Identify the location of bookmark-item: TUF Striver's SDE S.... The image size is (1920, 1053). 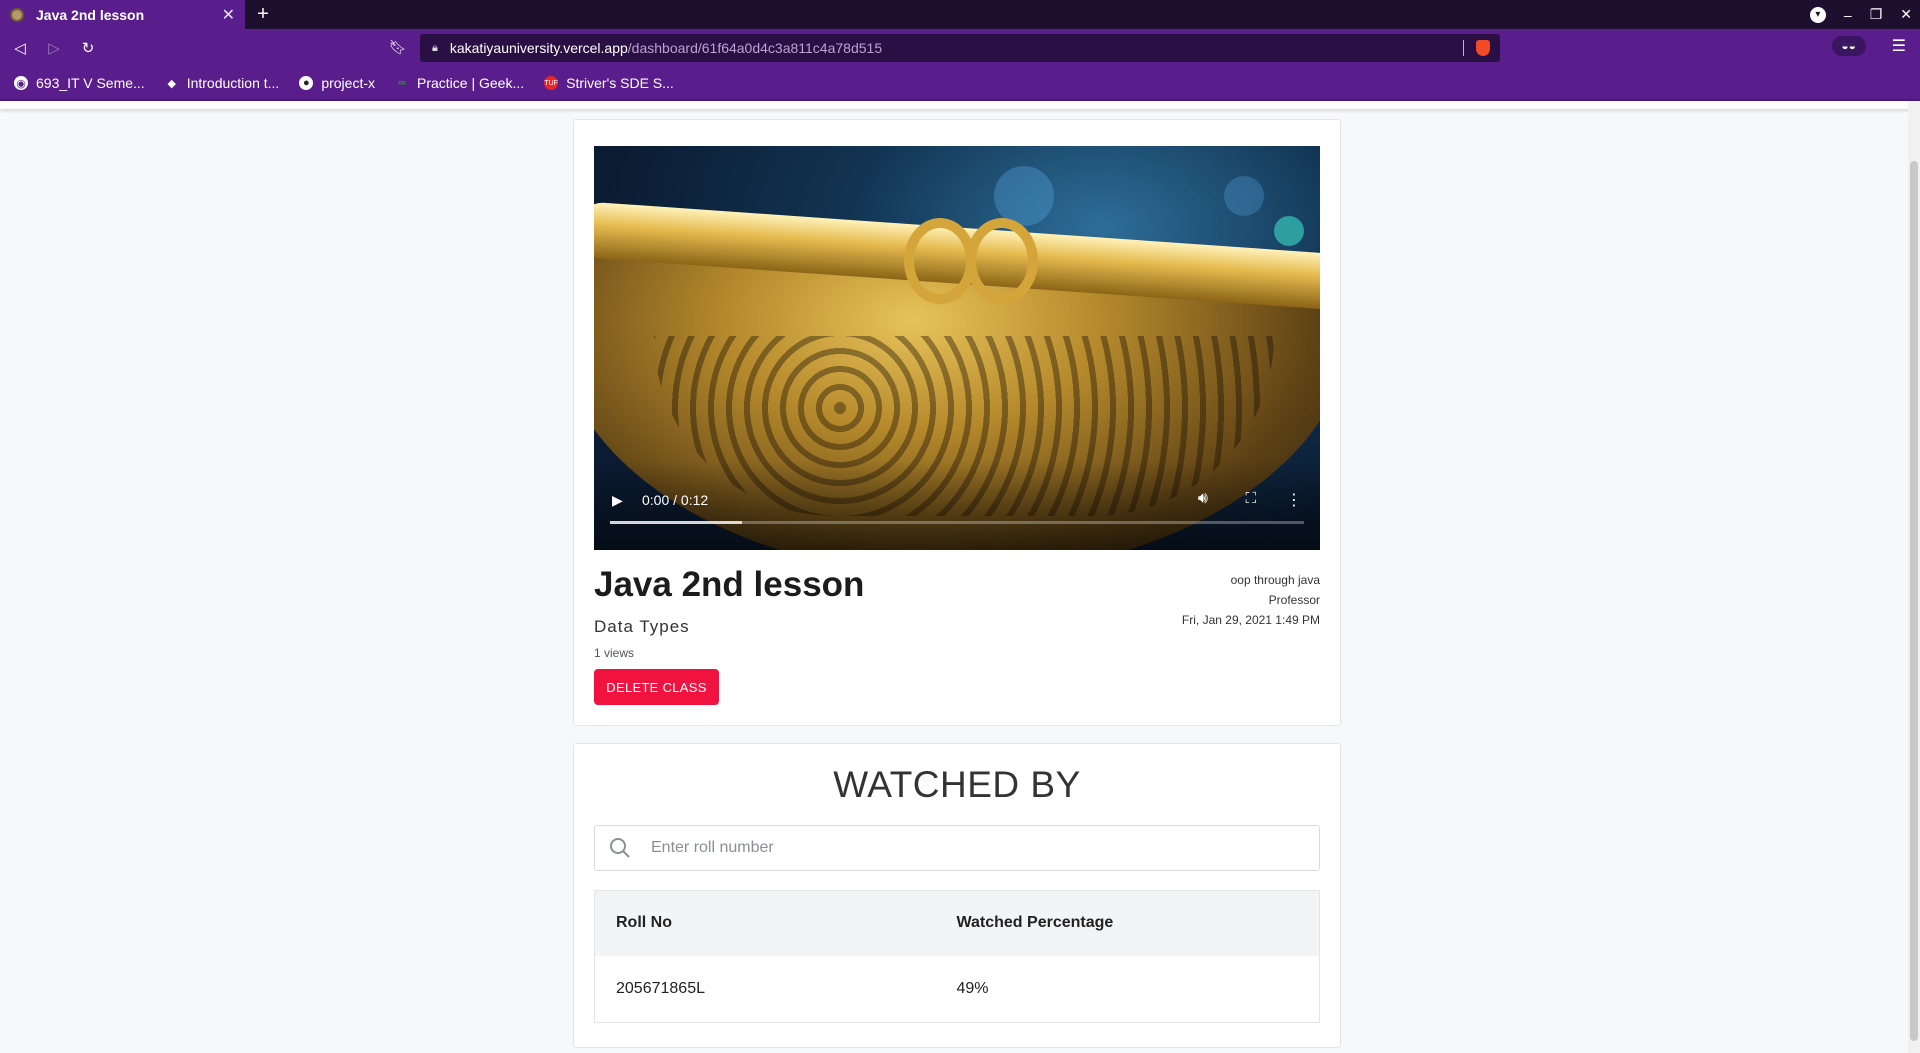
(609, 83).